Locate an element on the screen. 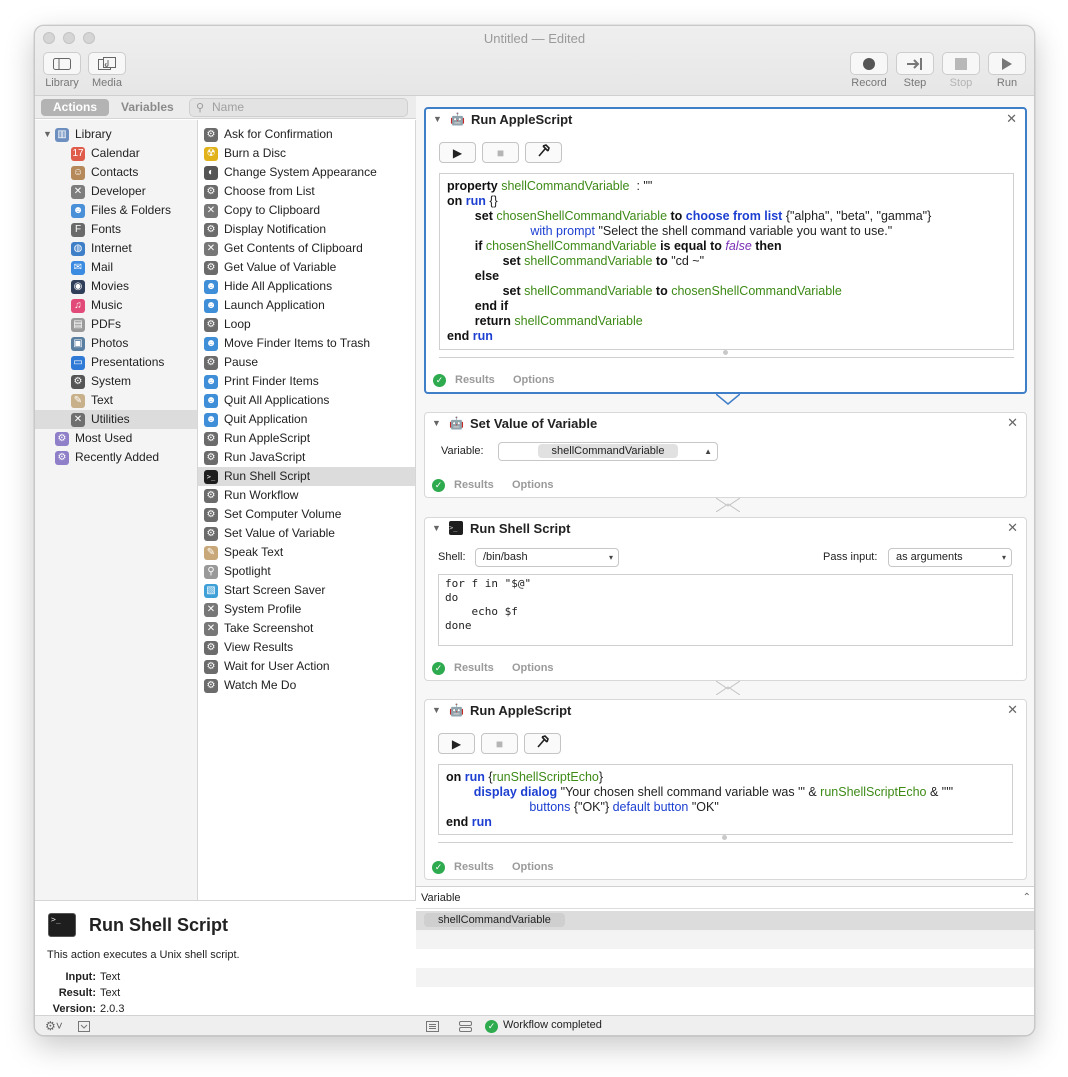  action-item-get-value-of-variable: ⚙ Get Value of Variable is located at coordinates (306, 267).